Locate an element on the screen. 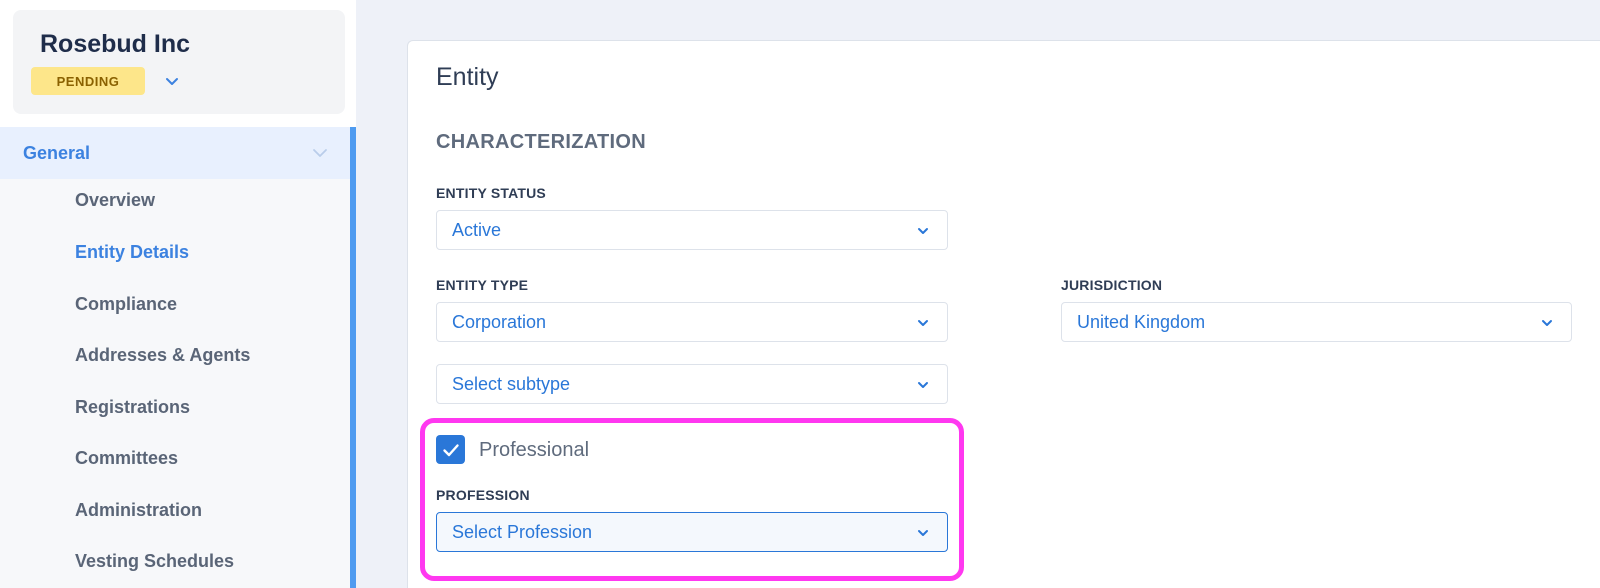 The width and height of the screenshot is (1600, 588). nav-item-registrations: Registrations is located at coordinates (132, 407).